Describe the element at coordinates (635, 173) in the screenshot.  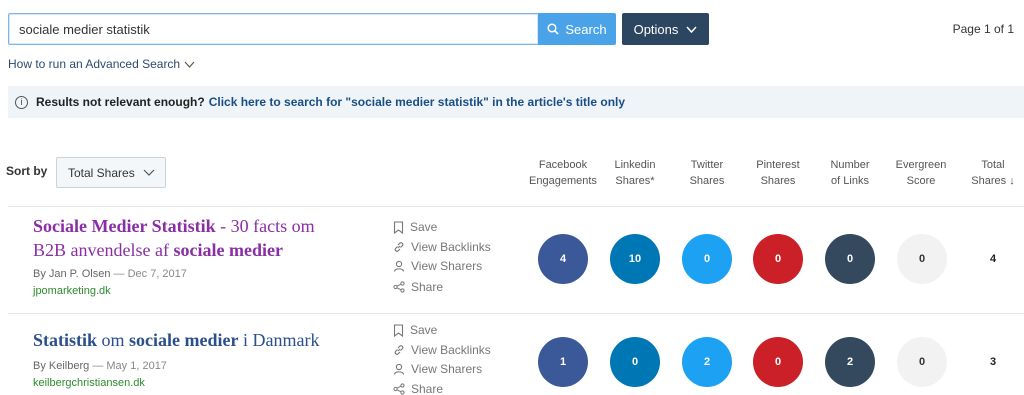
I see `column-header-linkedin: Linkedin Shares*` at that location.